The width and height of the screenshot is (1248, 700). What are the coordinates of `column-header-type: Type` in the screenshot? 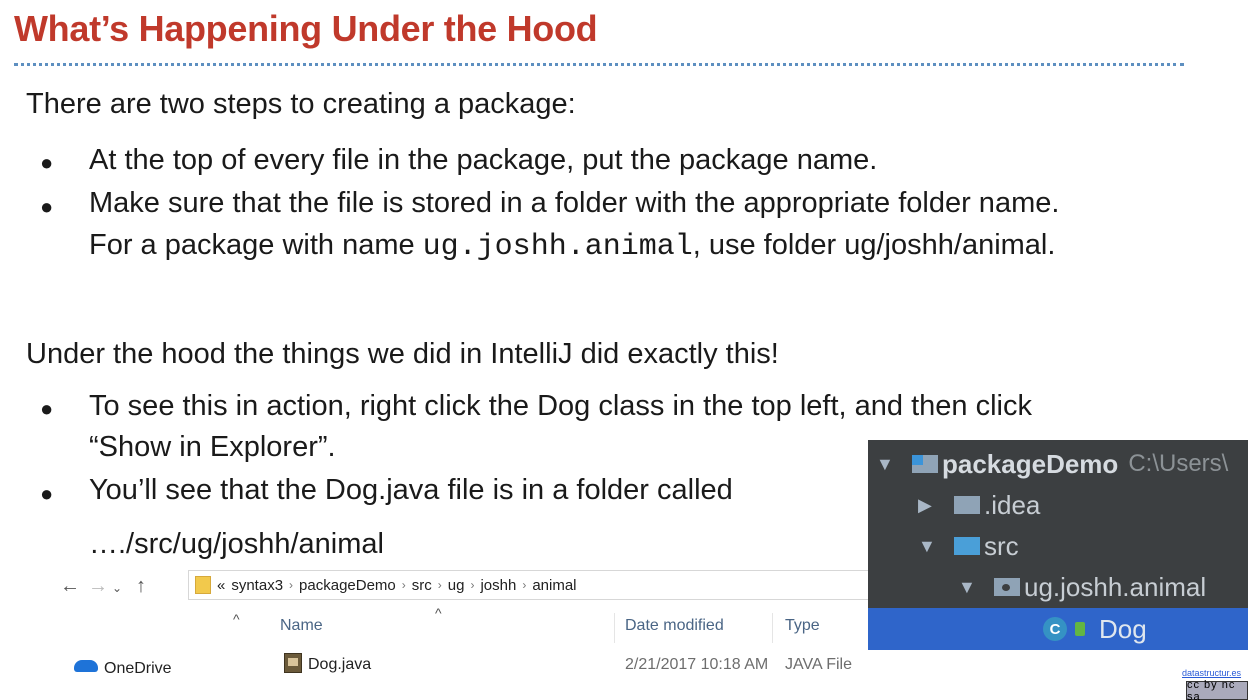 It's located at (802, 626).